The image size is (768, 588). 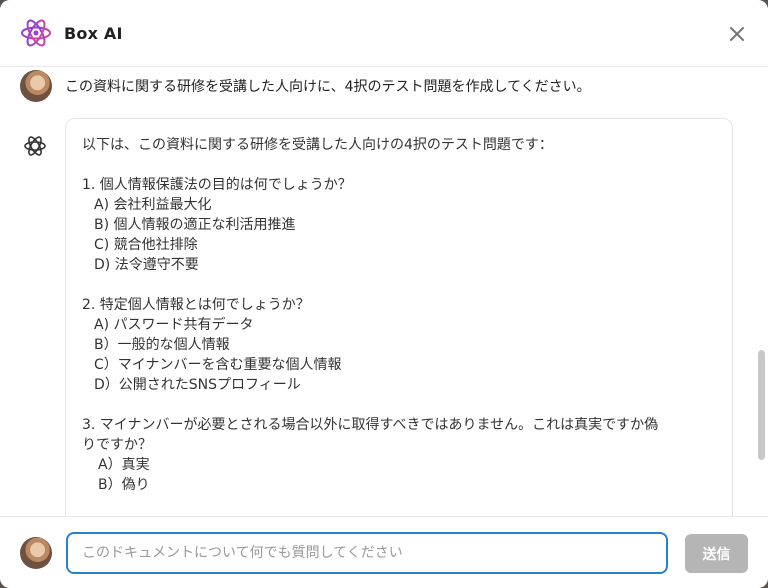 I want to click on chat-scrollbar, so click(x=761, y=405).